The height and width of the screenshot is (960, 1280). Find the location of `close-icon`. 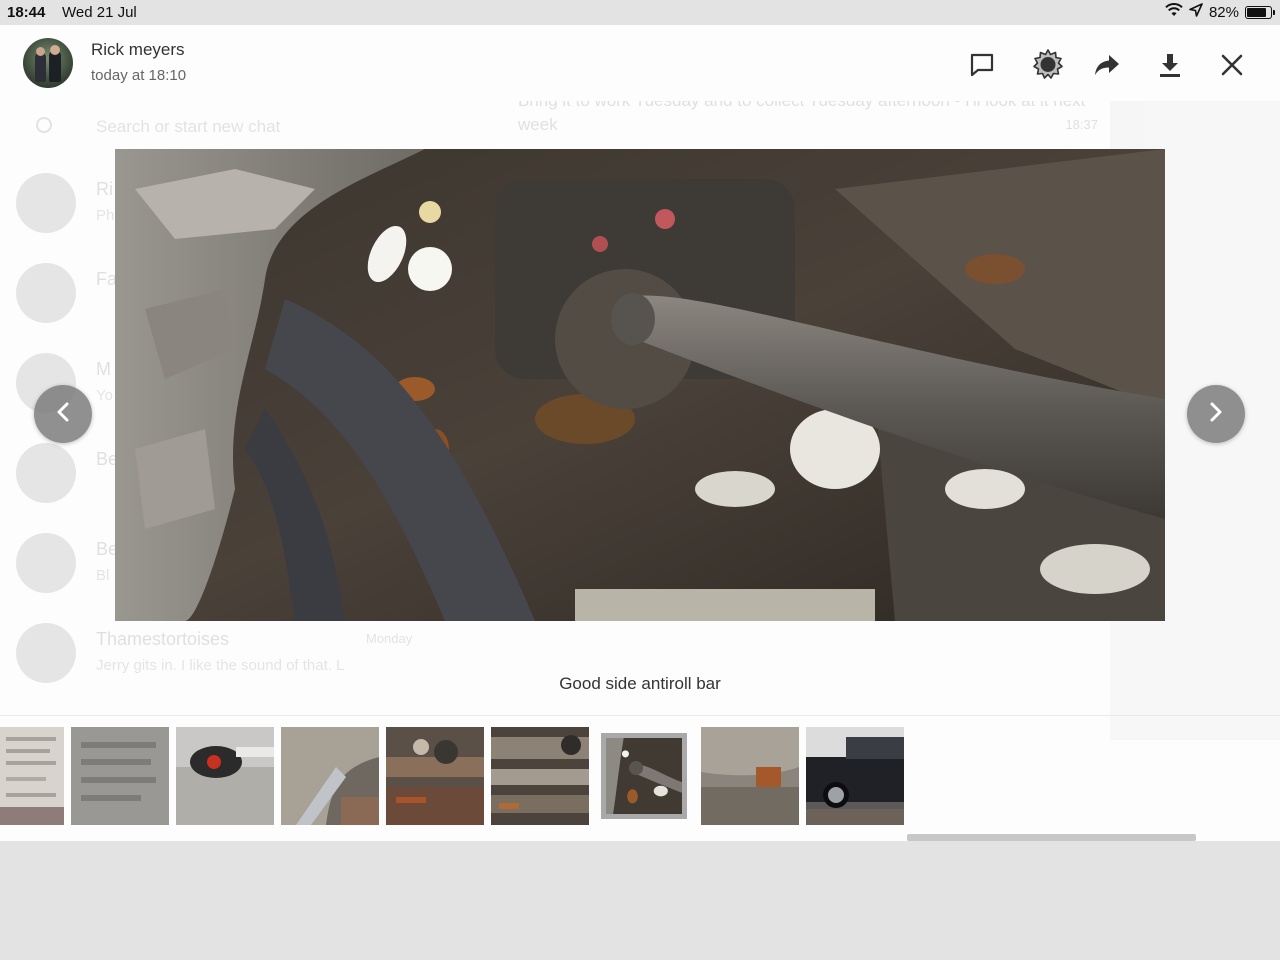

close-icon is located at coordinates (1232, 65).